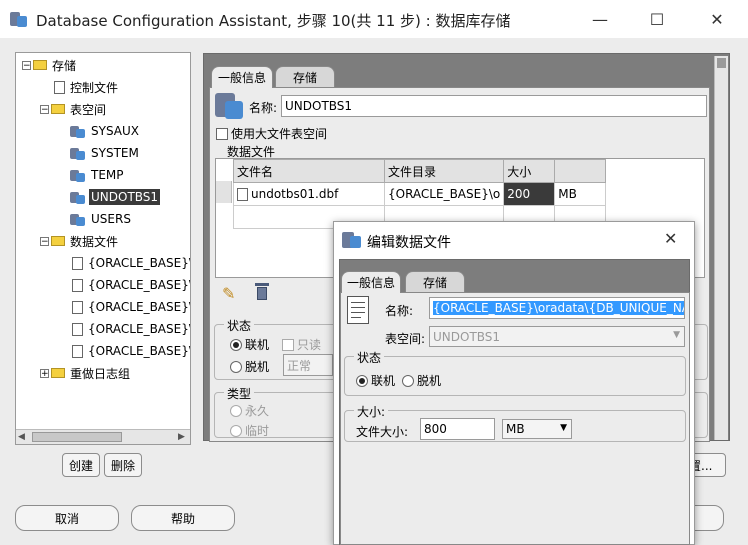 The image size is (748, 545). What do you see at coordinates (74, 109) in the screenshot?
I see `tree-node-tablespaces: − 表空间` at bounding box center [74, 109].